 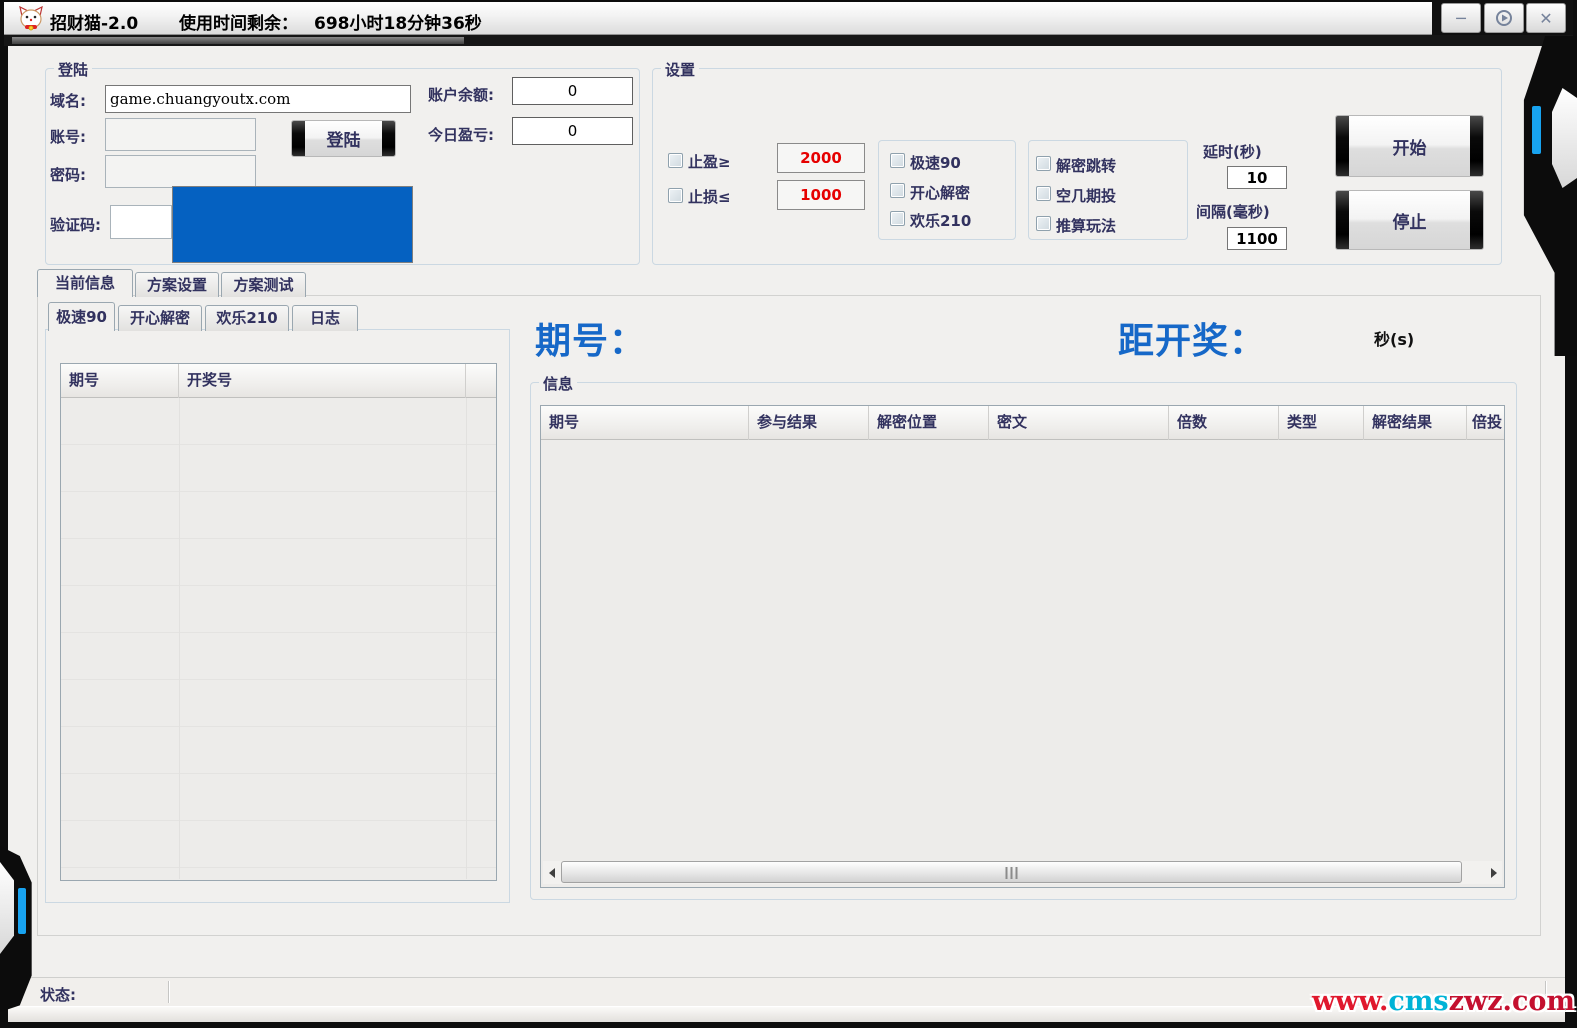 What do you see at coordinates (141, 222) in the screenshot?
I see `captcha-input` at bounding box center [141, 222].